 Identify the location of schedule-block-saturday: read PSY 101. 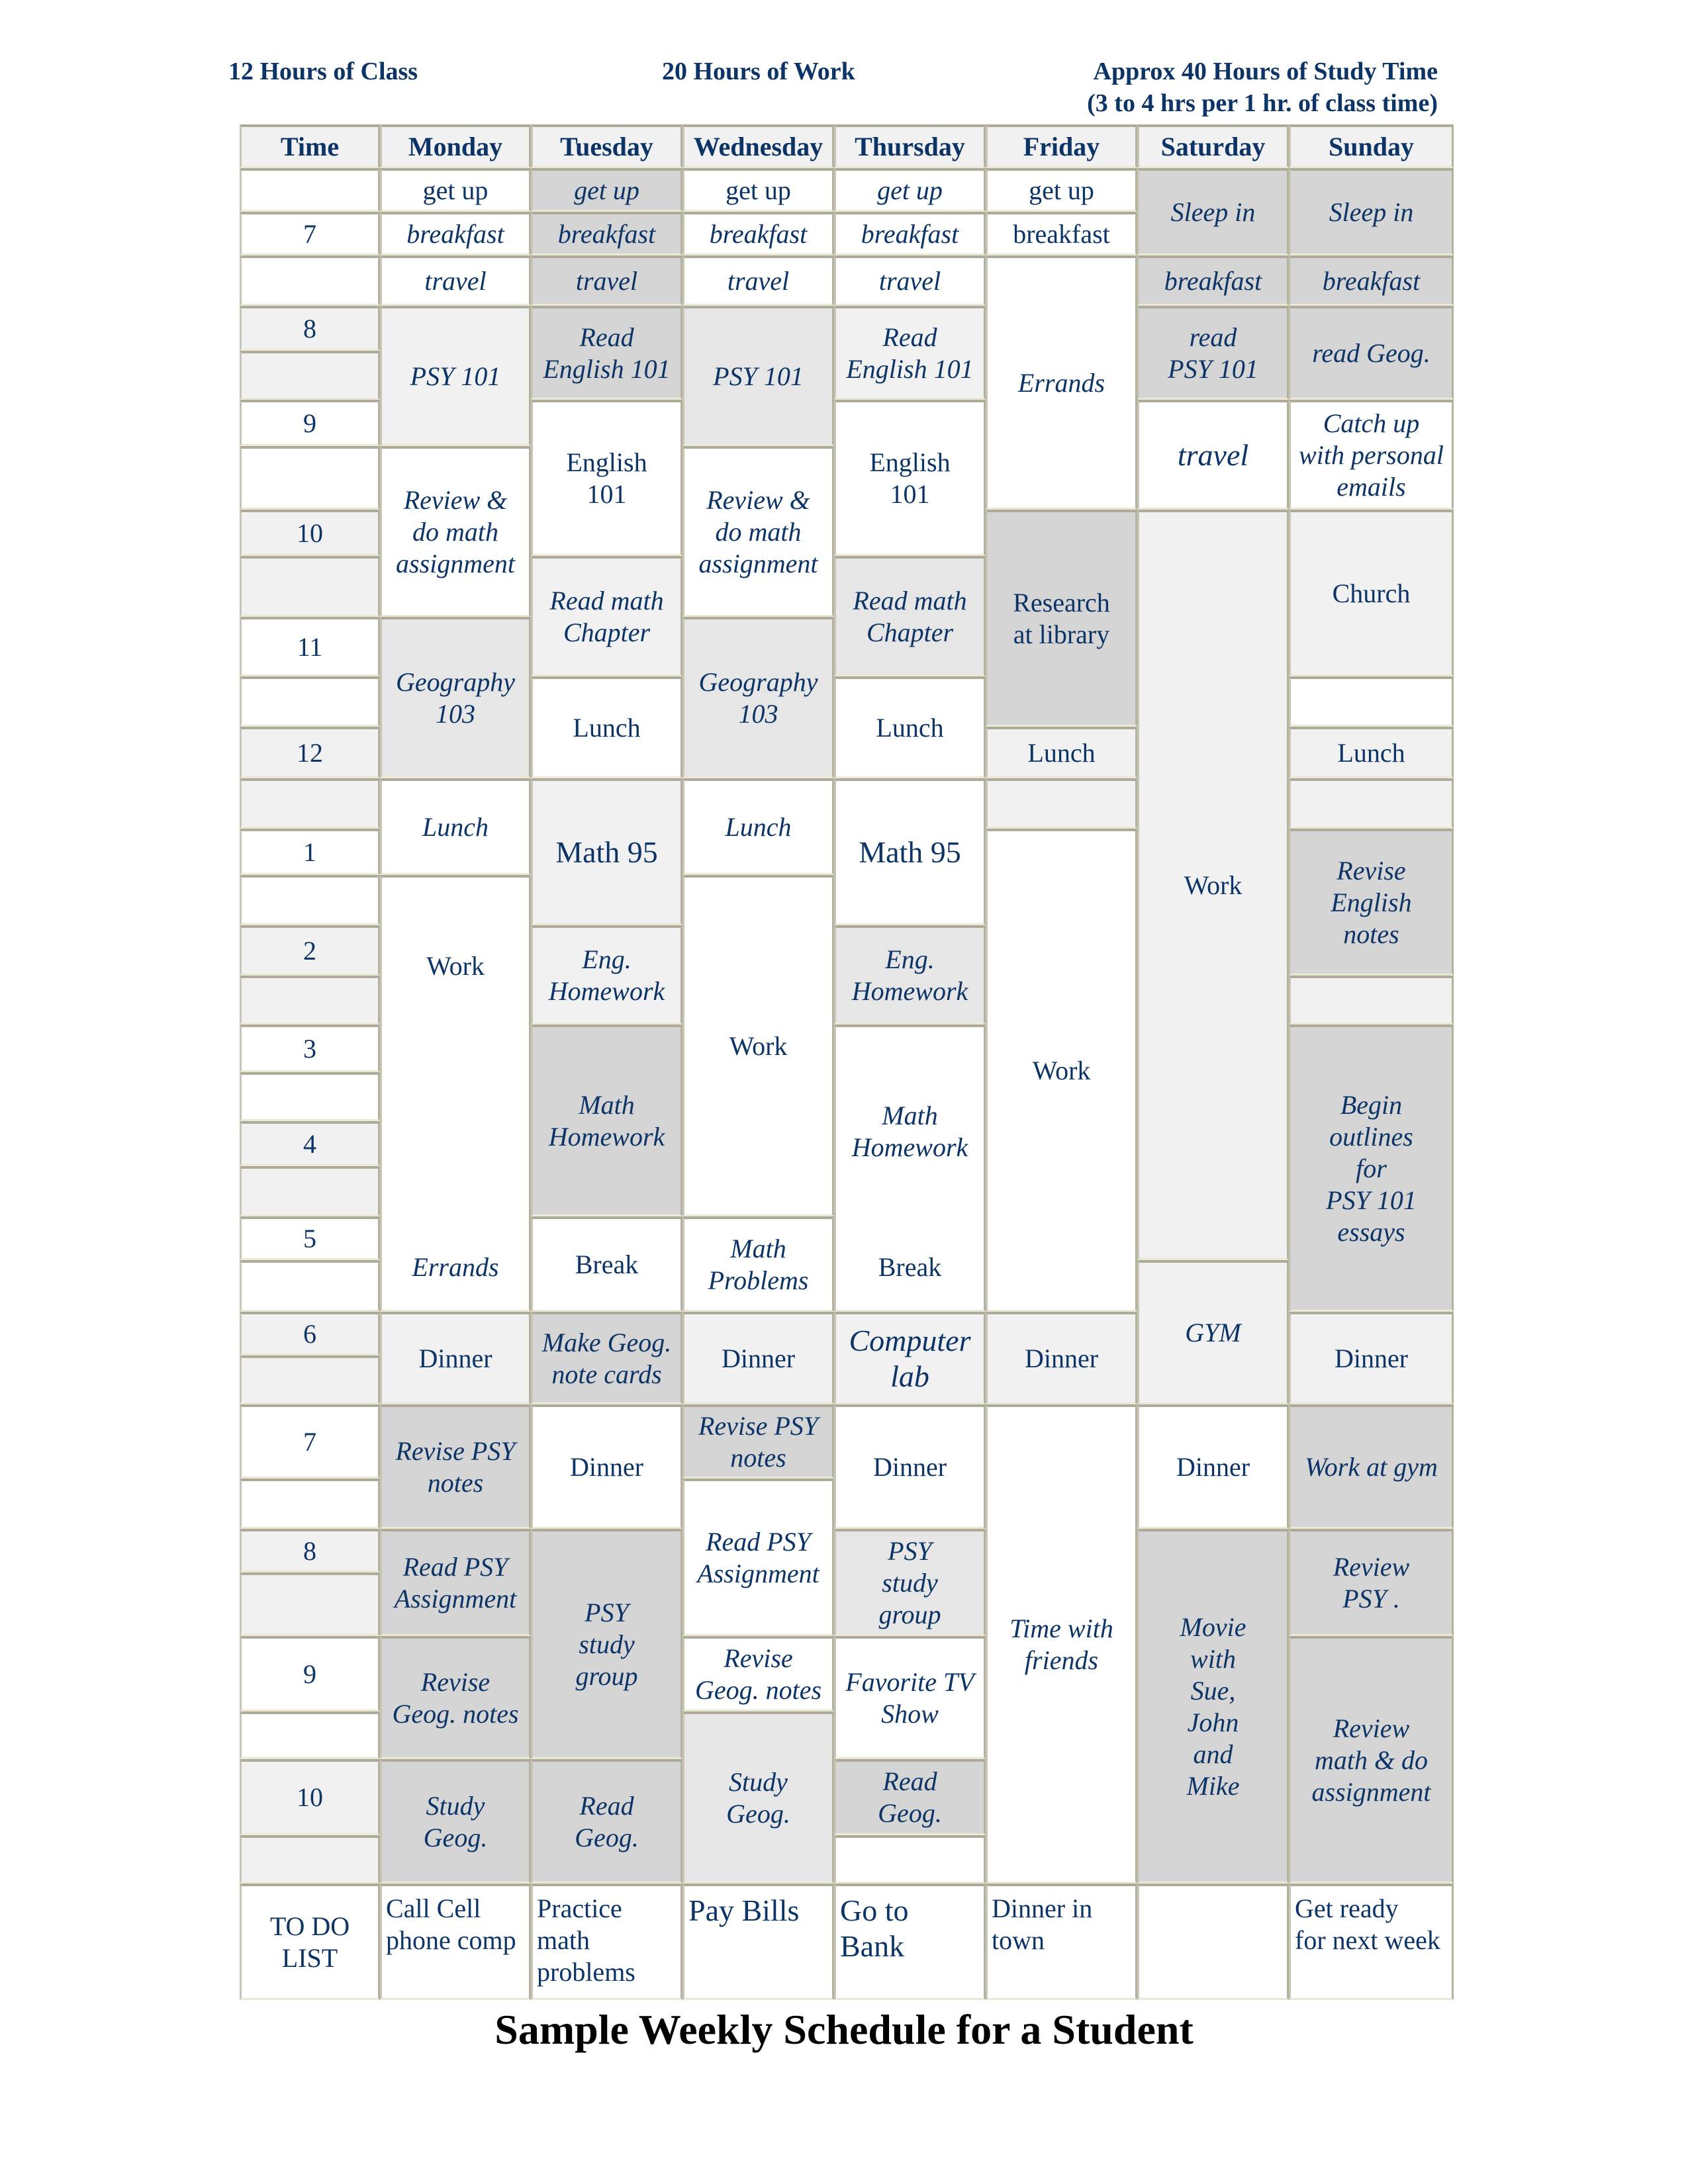
(1213, 353).